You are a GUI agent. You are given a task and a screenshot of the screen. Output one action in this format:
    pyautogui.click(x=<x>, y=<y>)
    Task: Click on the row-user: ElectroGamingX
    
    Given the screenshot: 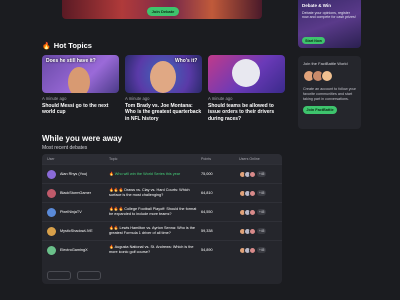 What is the action you would take?
    pyautogui.click(x=75, y=250)
    